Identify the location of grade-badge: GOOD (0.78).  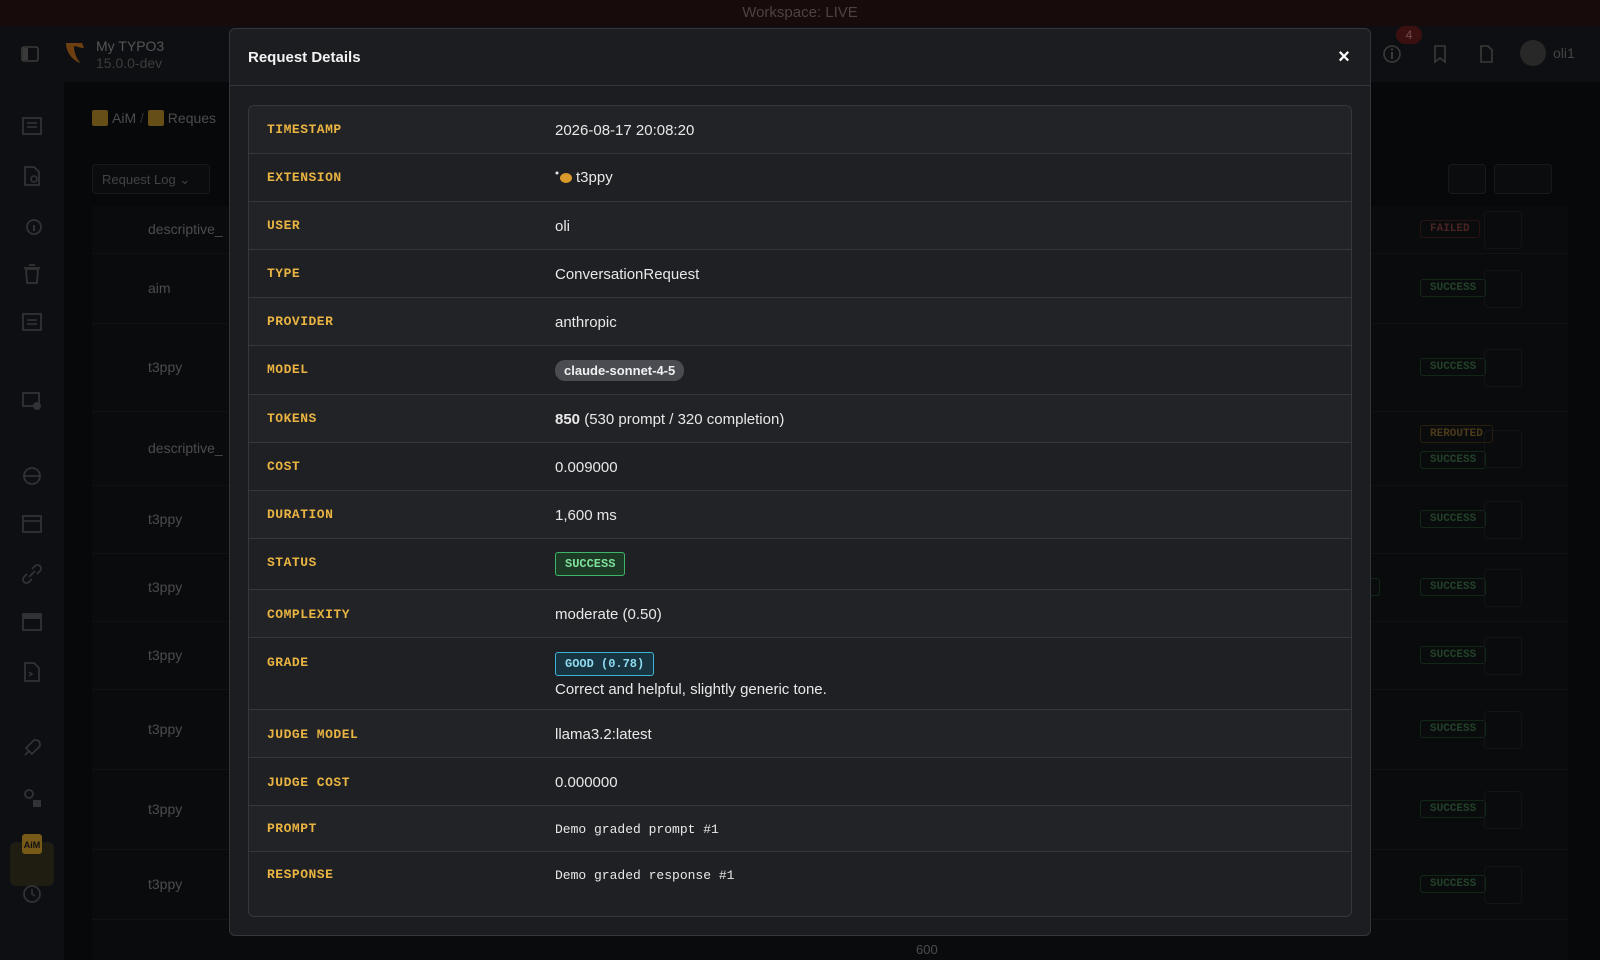
(605, 664).